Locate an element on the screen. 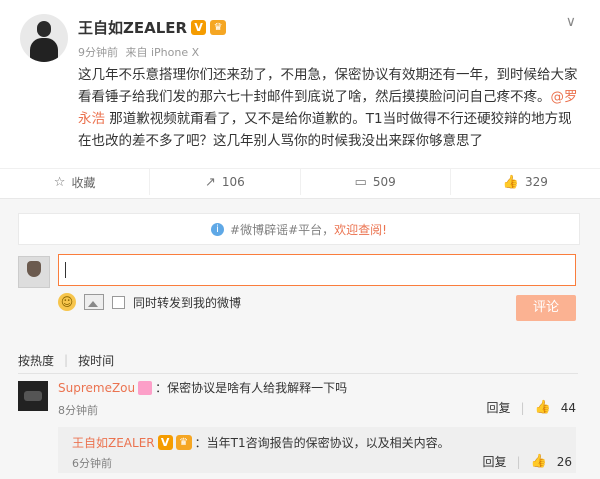 The image size is (600, 479). reply-button: 回复 is located at coordinates (498, 407).